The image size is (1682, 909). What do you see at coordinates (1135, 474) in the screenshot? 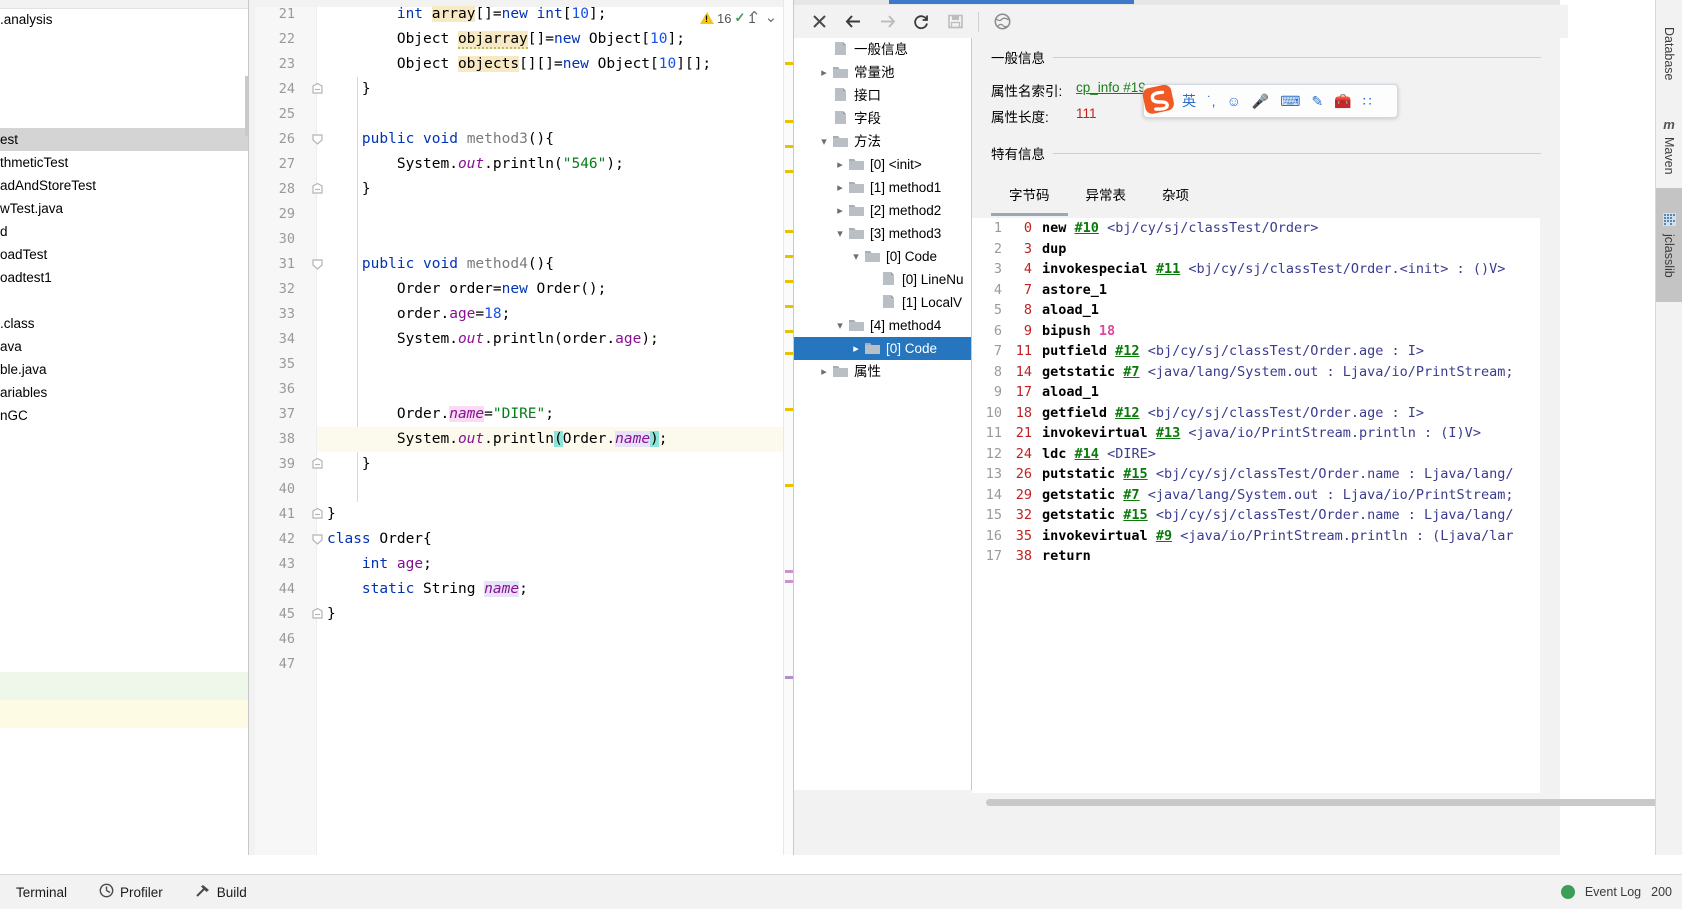
I see `constant-pool-link: #15` at bounding box center [1135, 474].